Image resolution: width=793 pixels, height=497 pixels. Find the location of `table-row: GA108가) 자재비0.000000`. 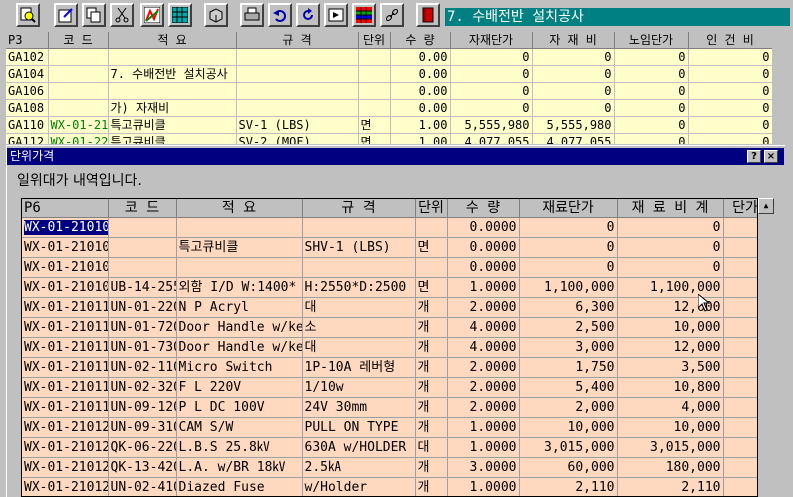

table-row: GA108가) 자재비0.000000 is located at coordinates (389, 108).